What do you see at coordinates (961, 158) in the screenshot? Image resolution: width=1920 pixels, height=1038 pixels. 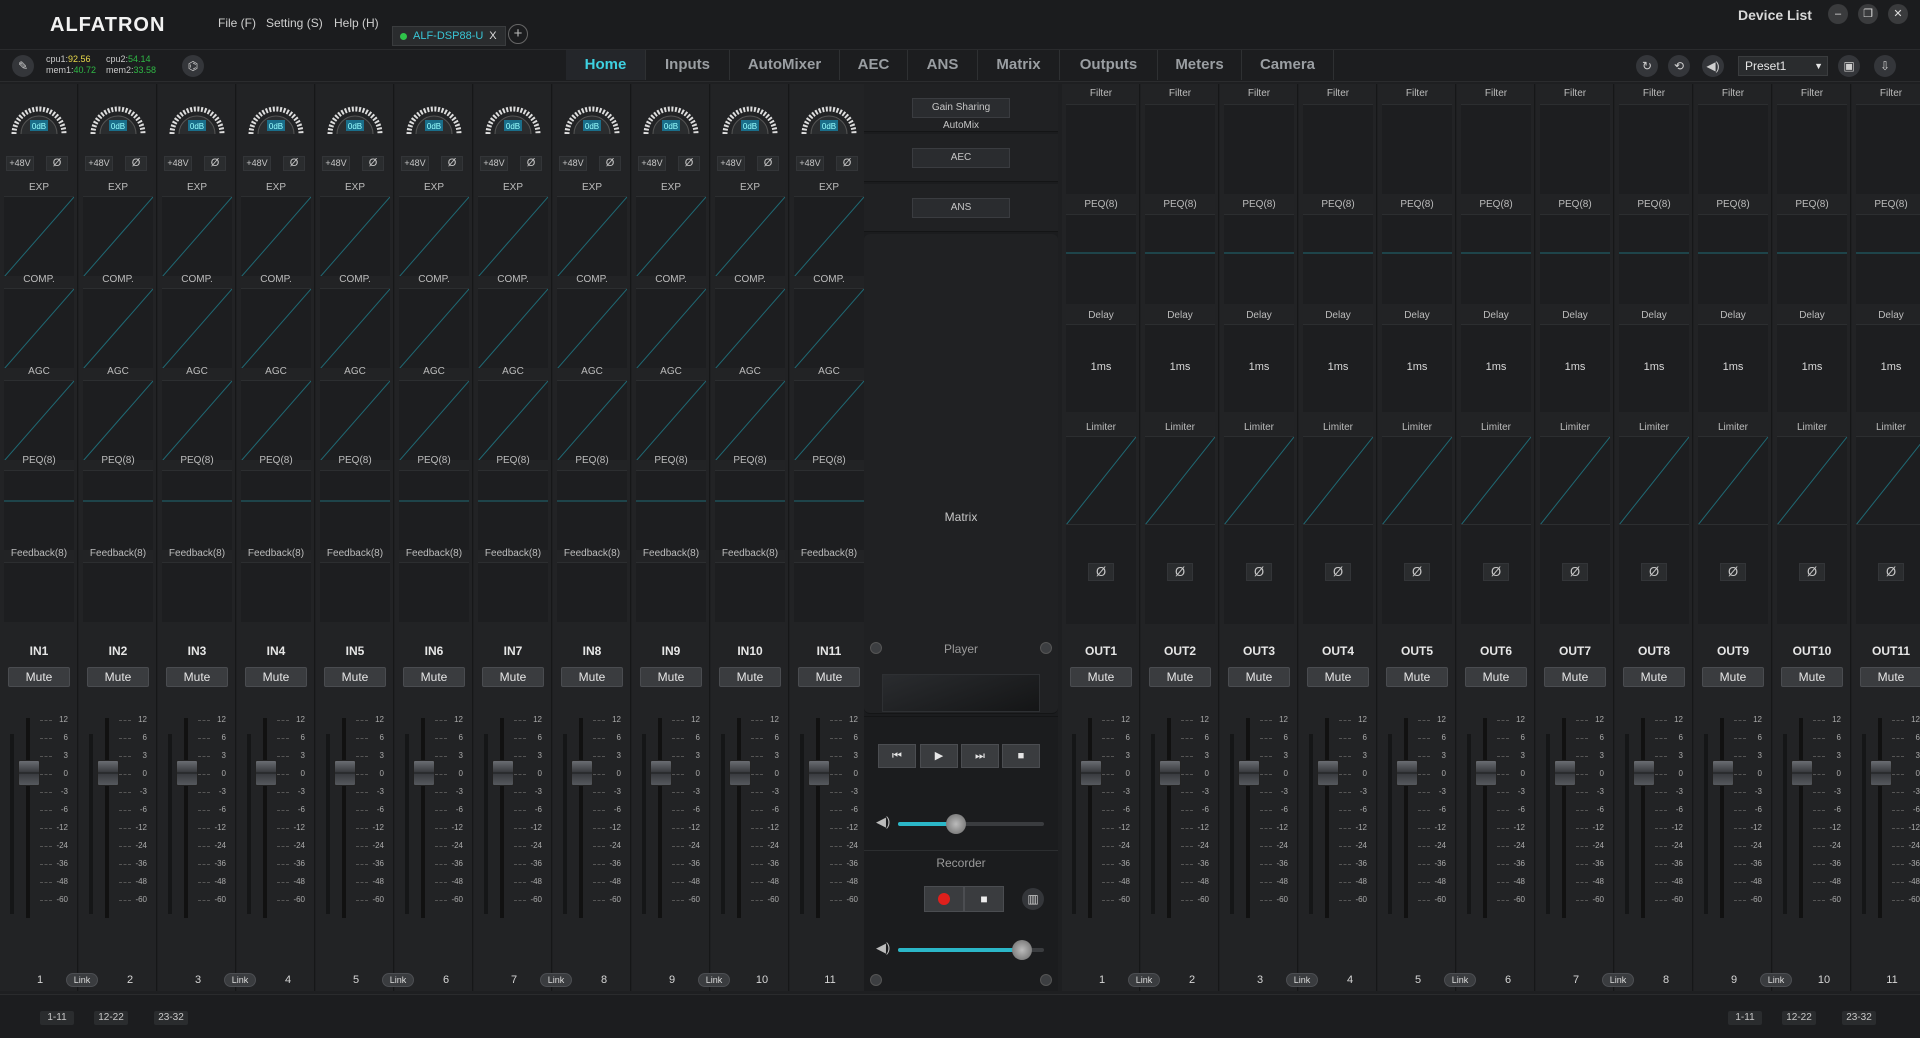 I see `aec-button: AEC` at bounding box center [961, 158].